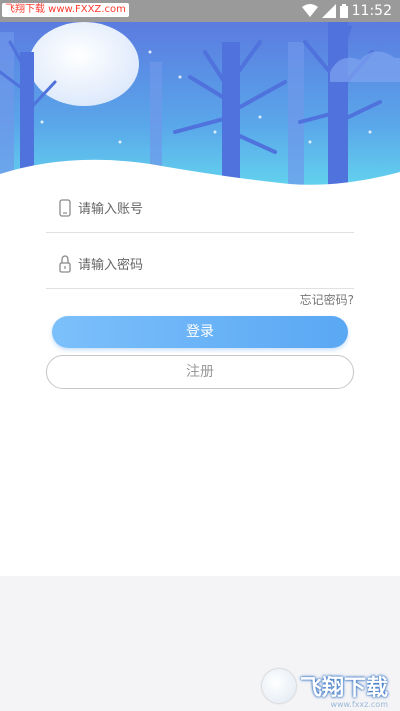 The width and height of the screenshot is (400, 711). Describe the element at coordinates (200, 11) in the screenshot. I see `status-bar: 飞翔下载 www.FXXZ.com 11:52` at that location.